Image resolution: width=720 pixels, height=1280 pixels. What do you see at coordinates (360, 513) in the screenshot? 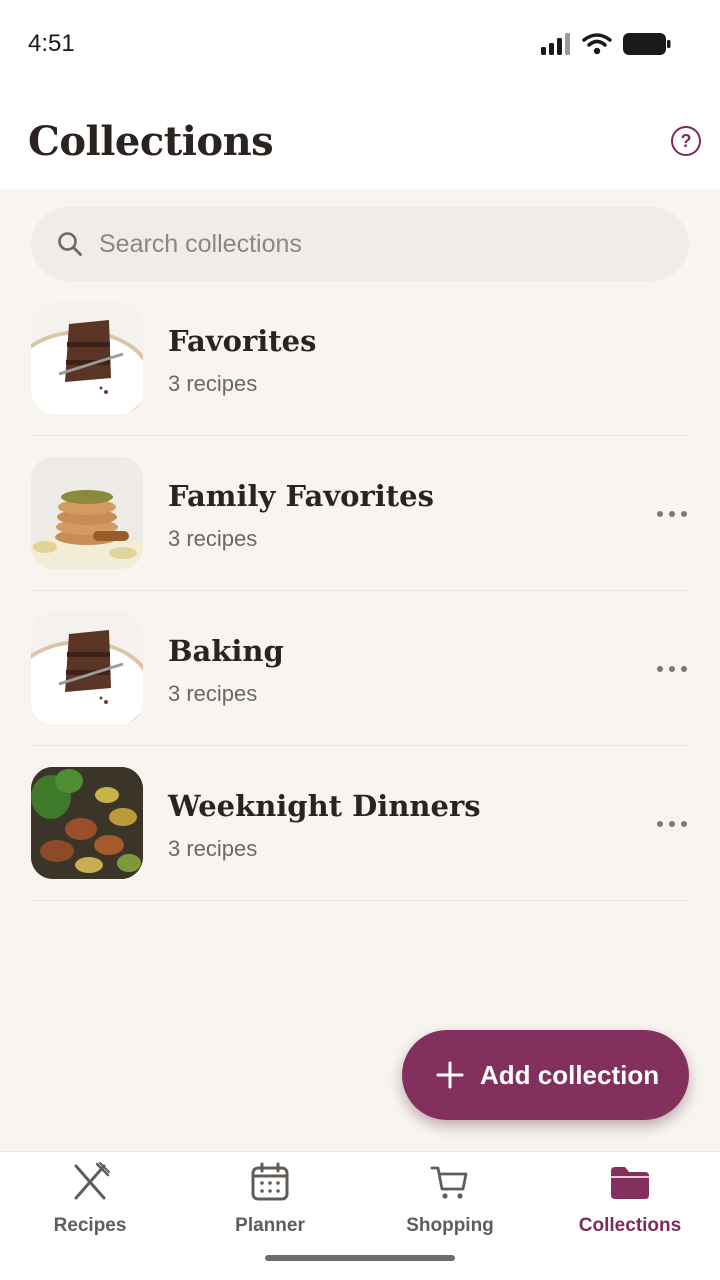
I see `list-item: Family Favorites 3 recipes` at bounding box center [360, 513].